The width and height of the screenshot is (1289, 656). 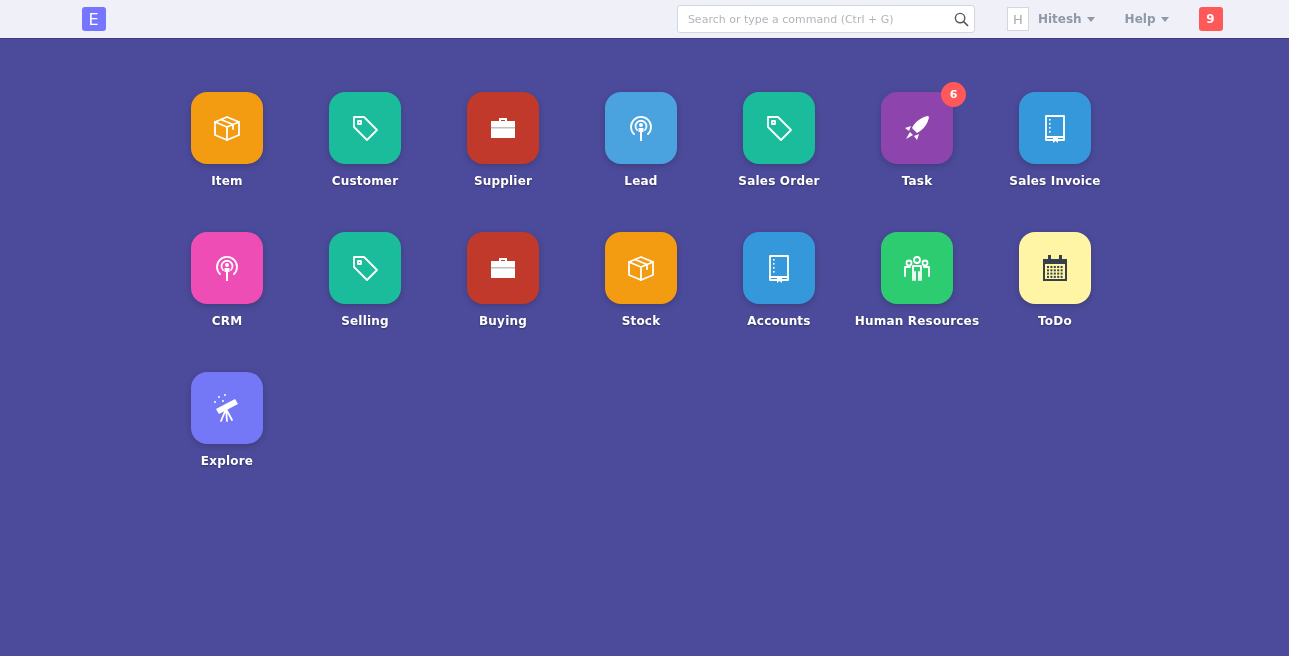 What do you see at coordinates (961, 19) in the screenshot?
I see `search-icon` at bounding box center [961, 19].